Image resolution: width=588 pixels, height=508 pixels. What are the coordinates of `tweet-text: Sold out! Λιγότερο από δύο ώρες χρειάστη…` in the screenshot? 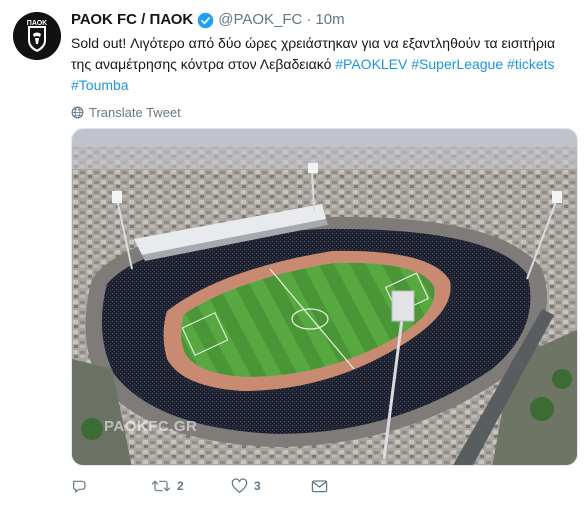 It's located at (321, 64).